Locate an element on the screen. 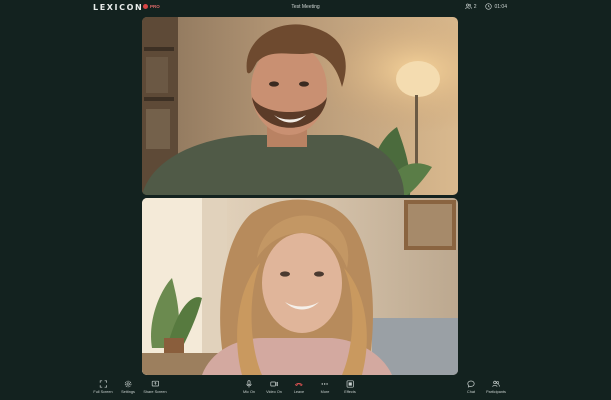  timer-text: 01:04 is located at coordinates (500, 6).